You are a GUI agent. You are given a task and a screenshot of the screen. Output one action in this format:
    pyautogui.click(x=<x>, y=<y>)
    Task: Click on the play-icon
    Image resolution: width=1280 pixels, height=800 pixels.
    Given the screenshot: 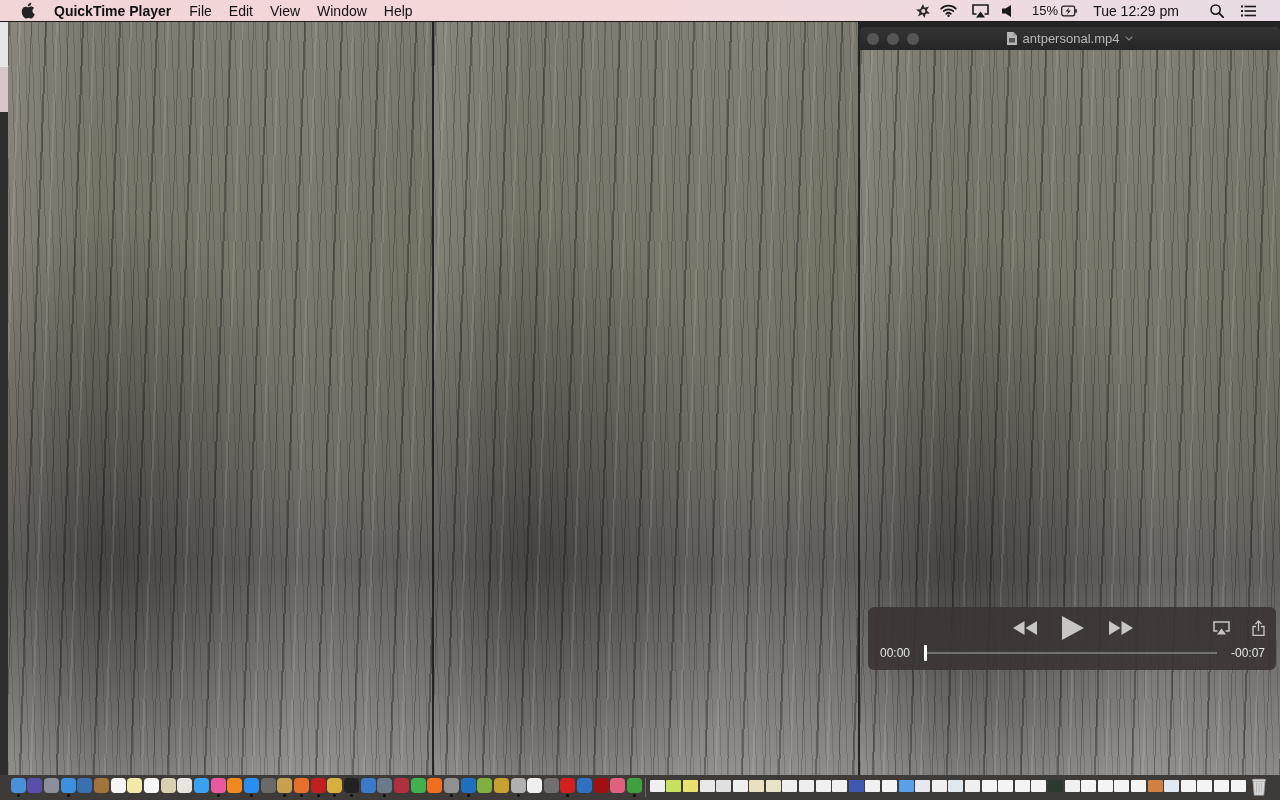 What is the action you would take?
    pyautogui.click(x=1072, y=628)
    